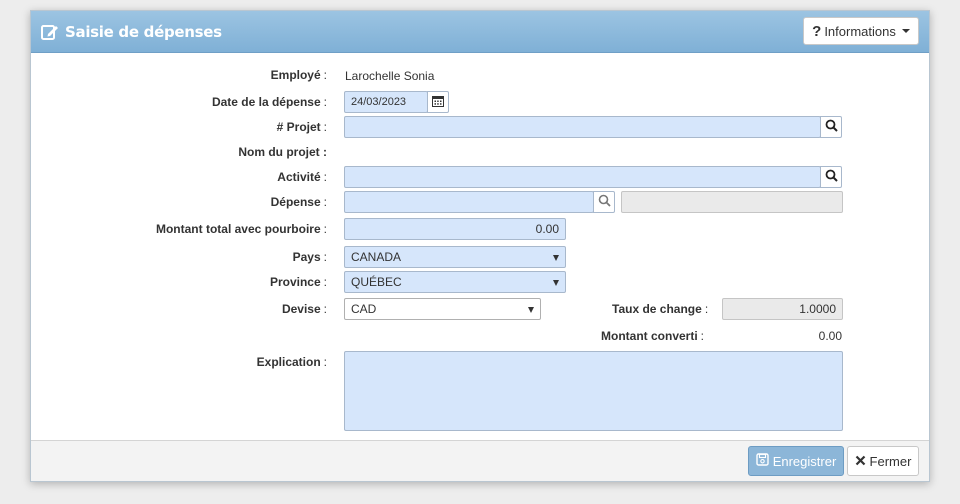  I want to click on activity-search-button, so click(831, 177).